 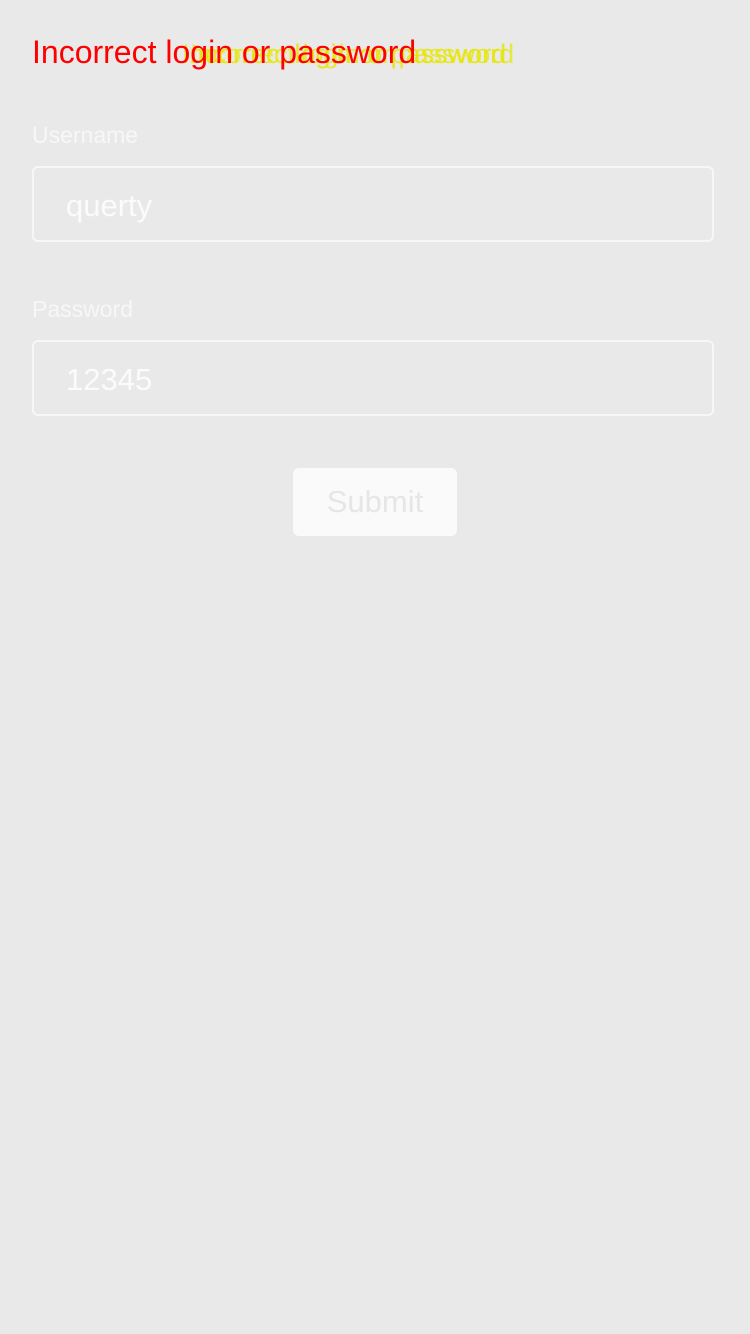 I want to click on password-label: Password, so click(x=82, y=309).